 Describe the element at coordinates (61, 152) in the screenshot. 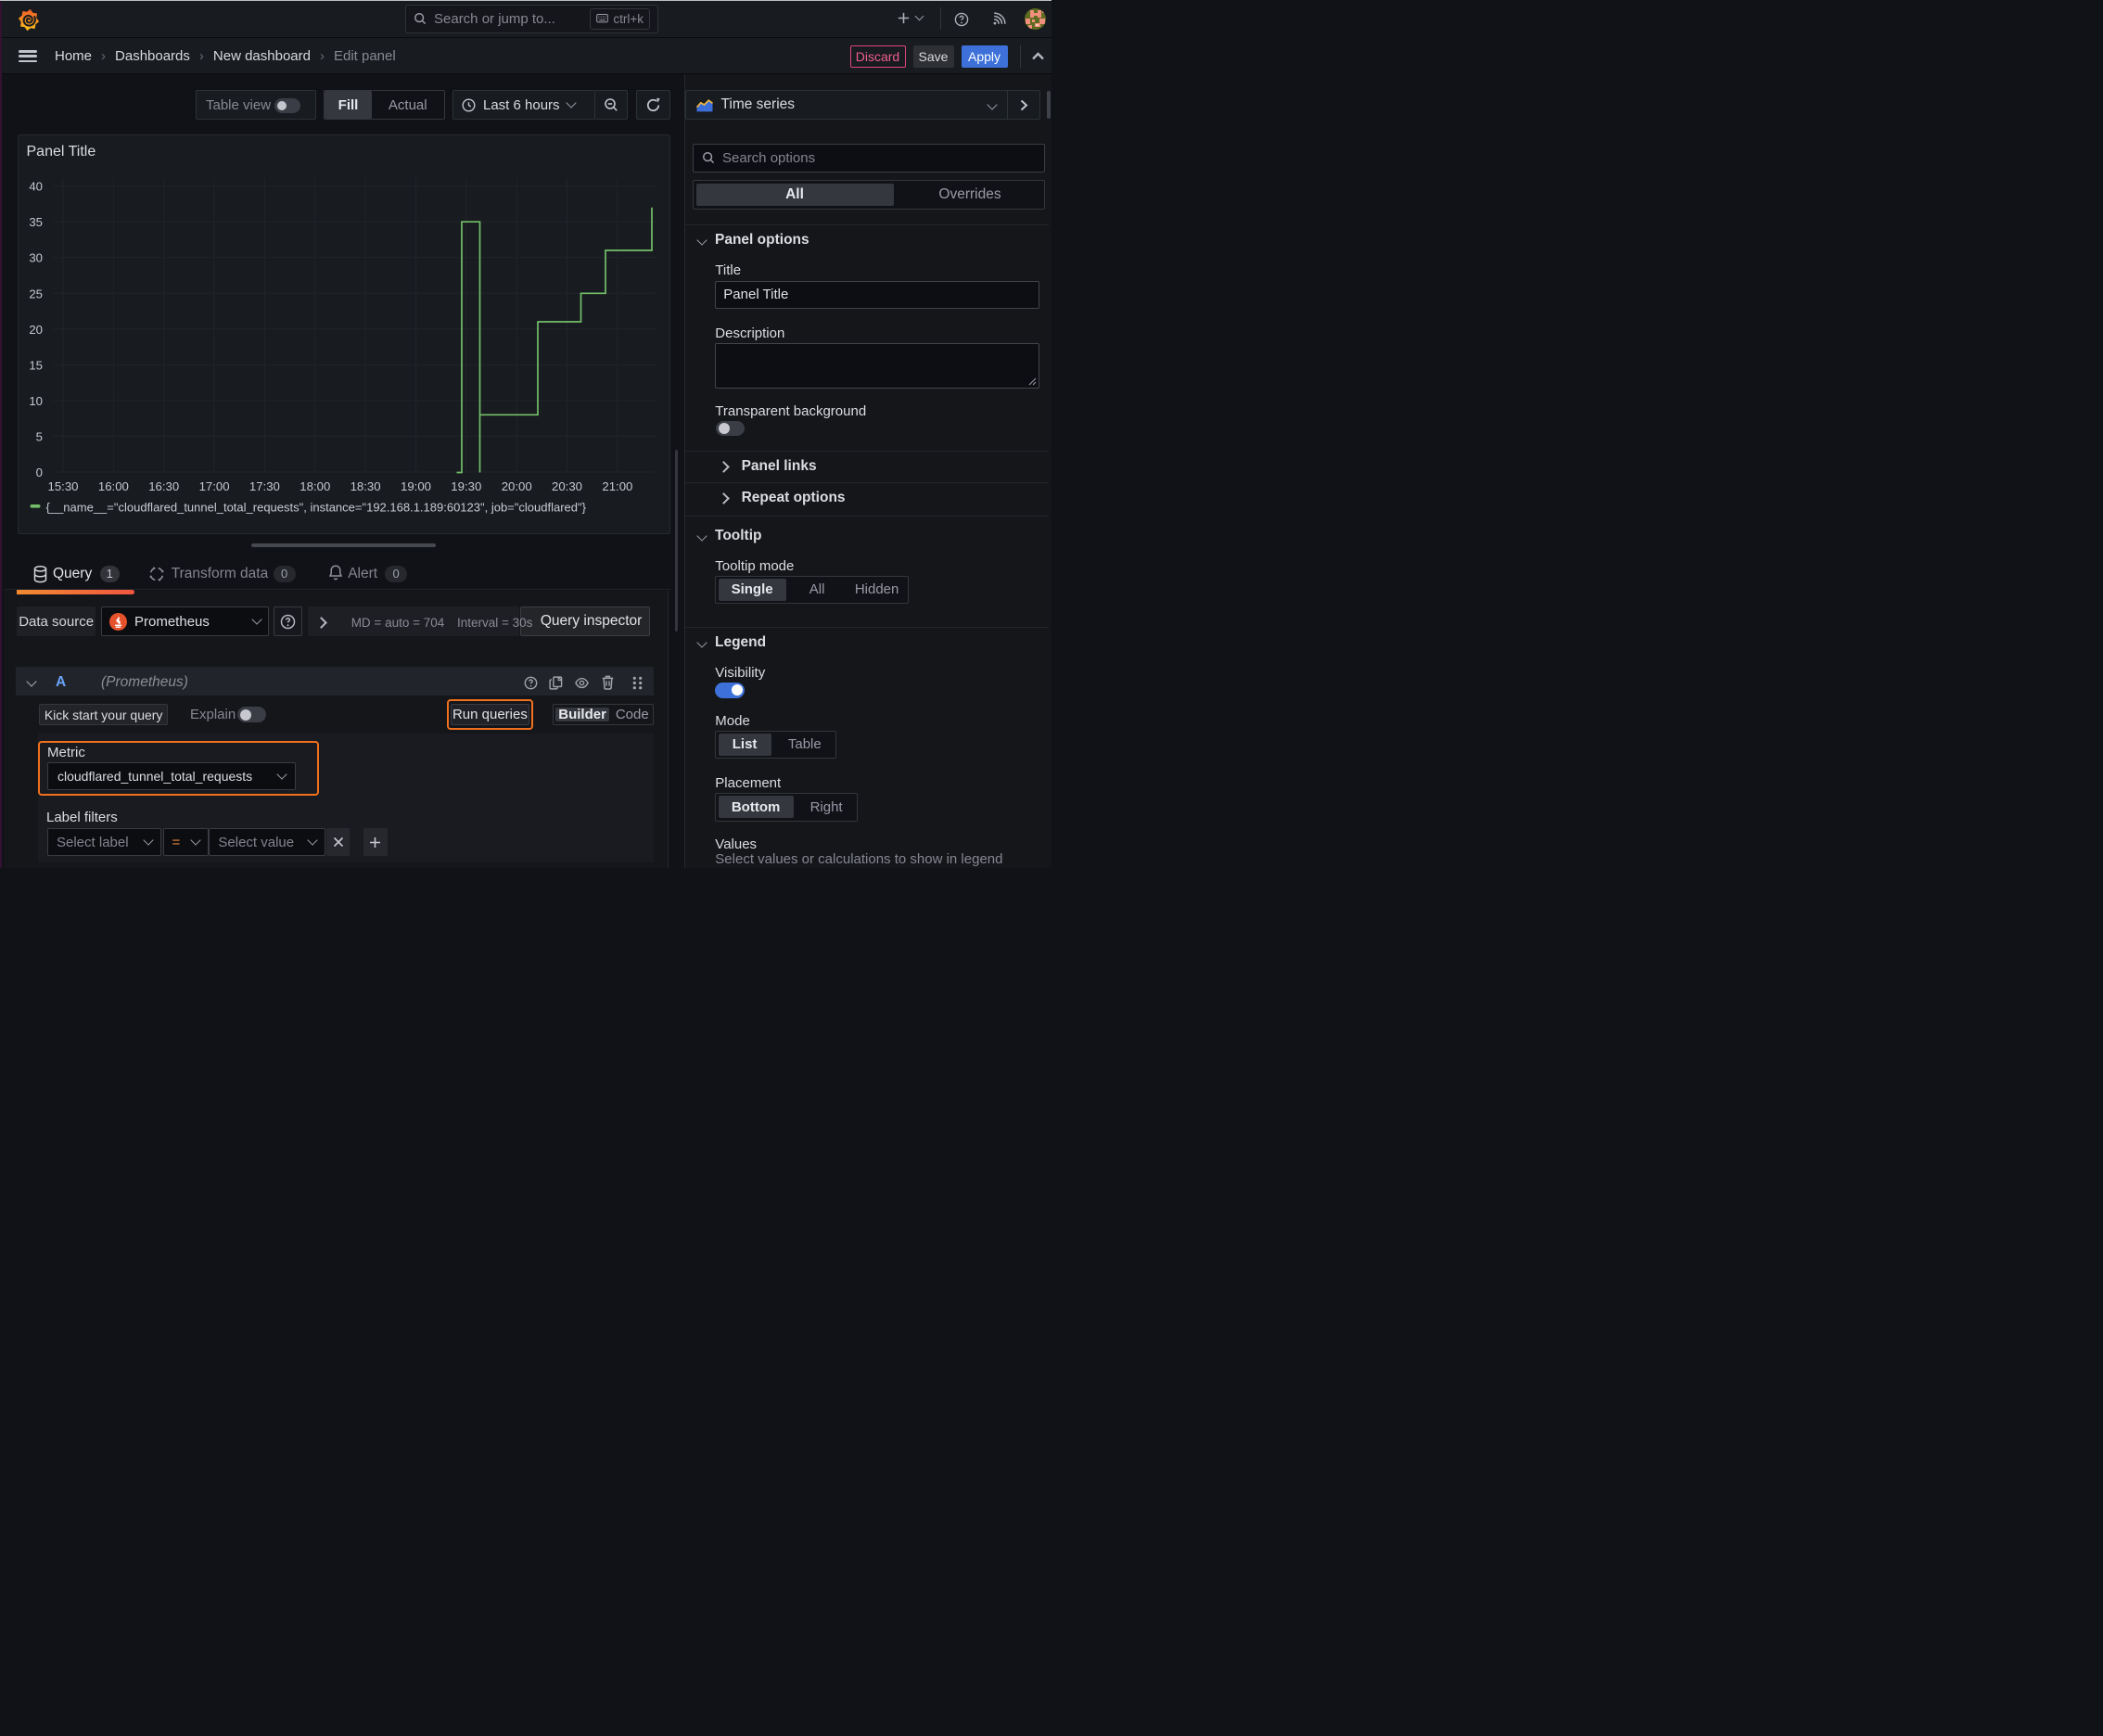

I see `svg-text: Panel Title` at that location.